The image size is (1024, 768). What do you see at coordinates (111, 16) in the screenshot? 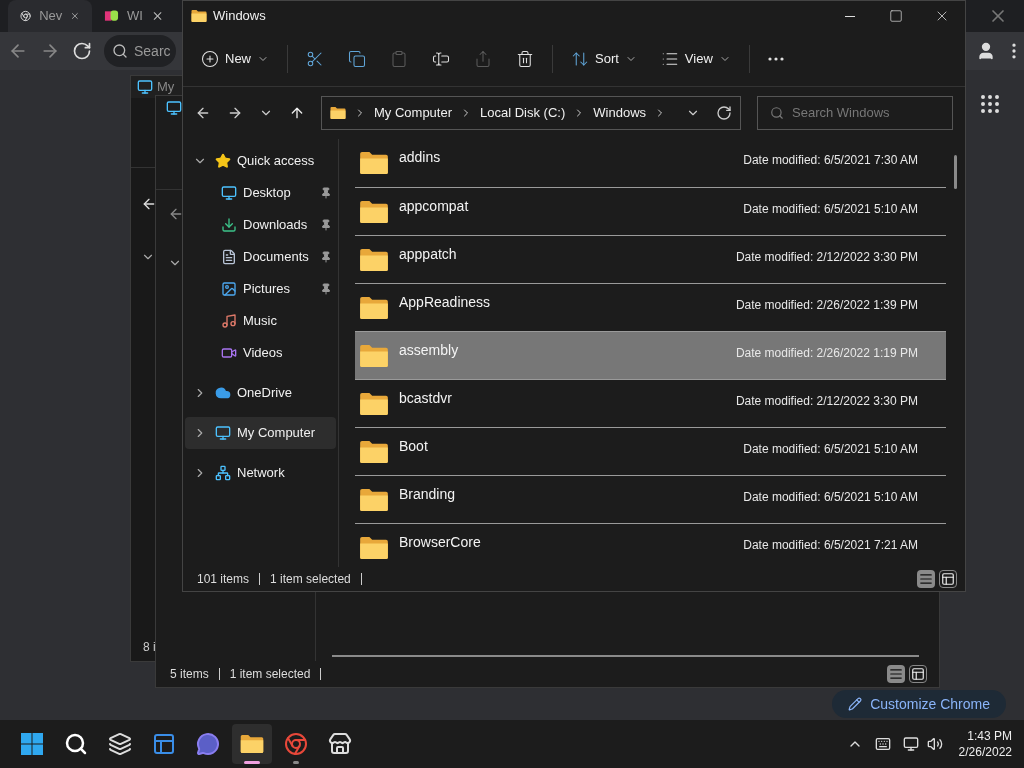
I see `game-icon` at bounding box center [111, 16].